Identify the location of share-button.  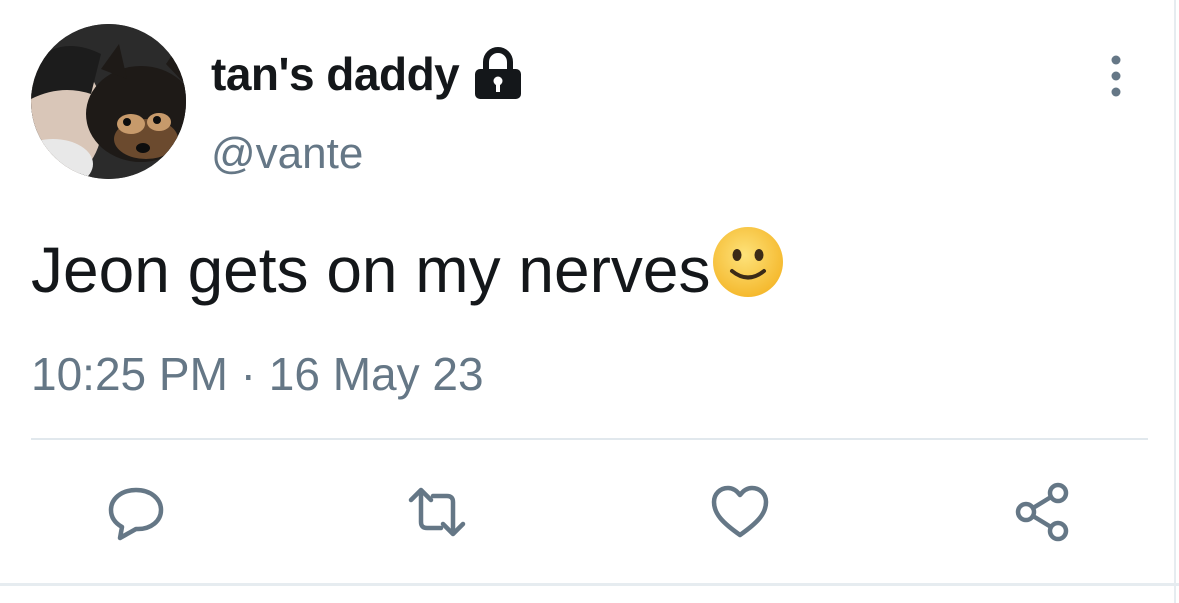
(1044, 512).